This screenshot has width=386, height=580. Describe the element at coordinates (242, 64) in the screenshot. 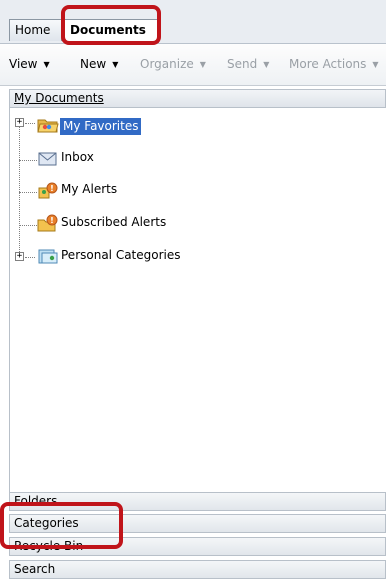

I see `send-label: Send` at that location.